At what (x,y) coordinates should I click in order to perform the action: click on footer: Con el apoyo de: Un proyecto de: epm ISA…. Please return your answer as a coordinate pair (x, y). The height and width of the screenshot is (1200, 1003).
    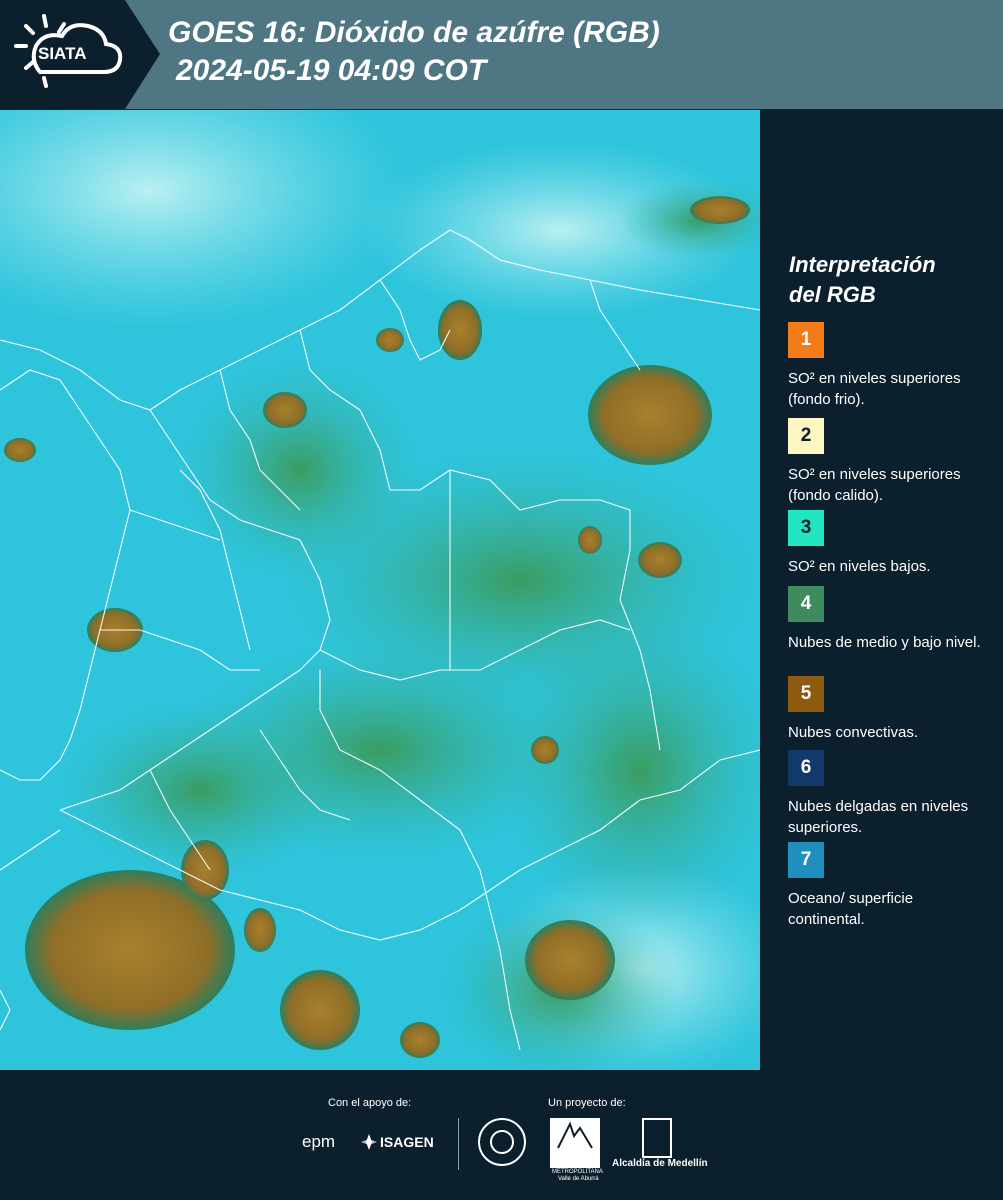
    Looking at the image, I should click on (501, 1135).